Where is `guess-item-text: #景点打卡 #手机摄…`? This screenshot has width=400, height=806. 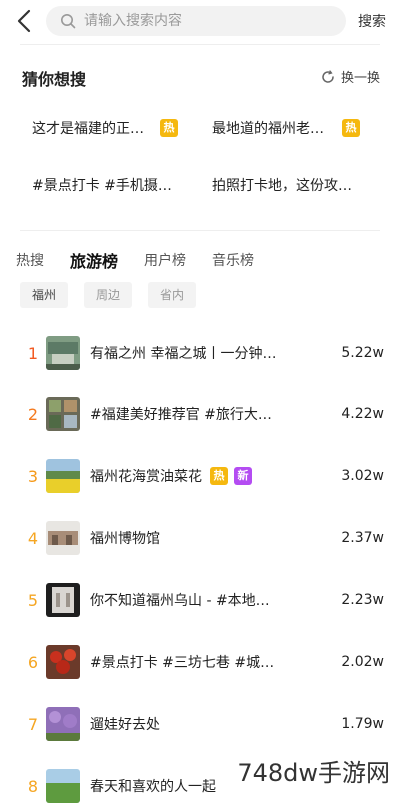
guess-item-text: #景点打卡 #手机摄… is located at coordinates (102, 186).